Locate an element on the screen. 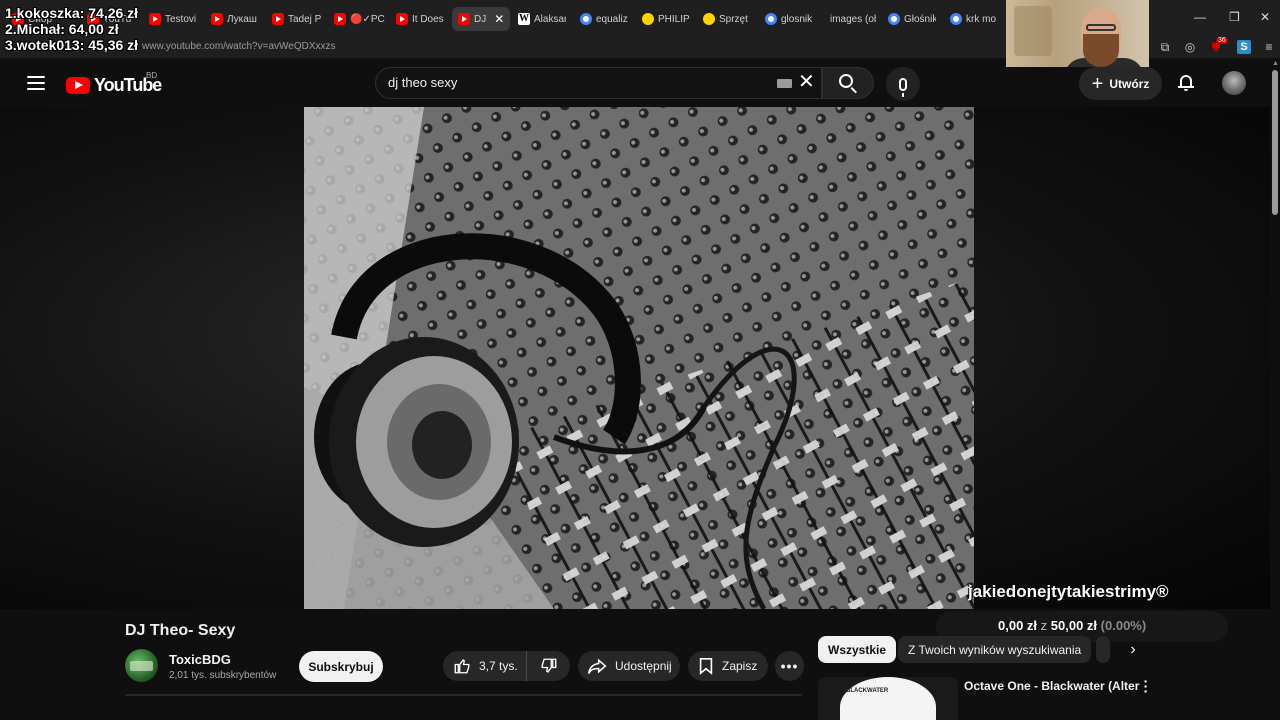  browser-tab: W Alaksar is located at coordinates (542, 19).